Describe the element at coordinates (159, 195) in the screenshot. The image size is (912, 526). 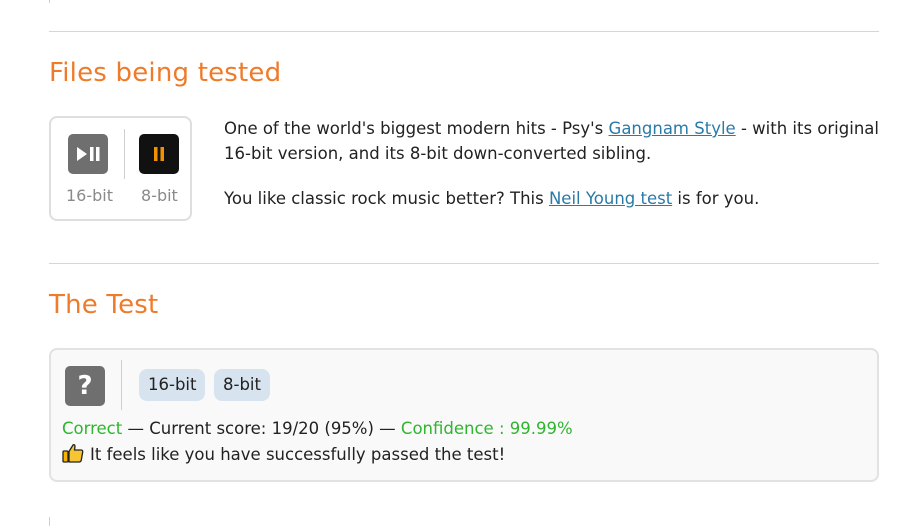
I see `player-label-8bit: 8-bit` at that location.